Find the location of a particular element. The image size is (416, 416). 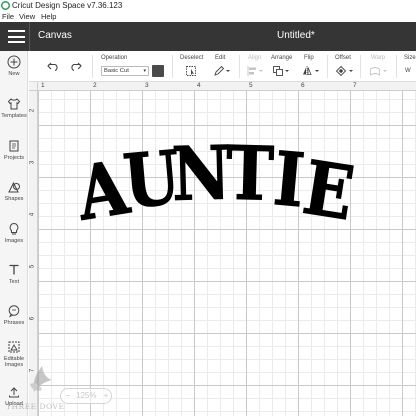

ruler-number: 7 is located at coordinates (355, 85).